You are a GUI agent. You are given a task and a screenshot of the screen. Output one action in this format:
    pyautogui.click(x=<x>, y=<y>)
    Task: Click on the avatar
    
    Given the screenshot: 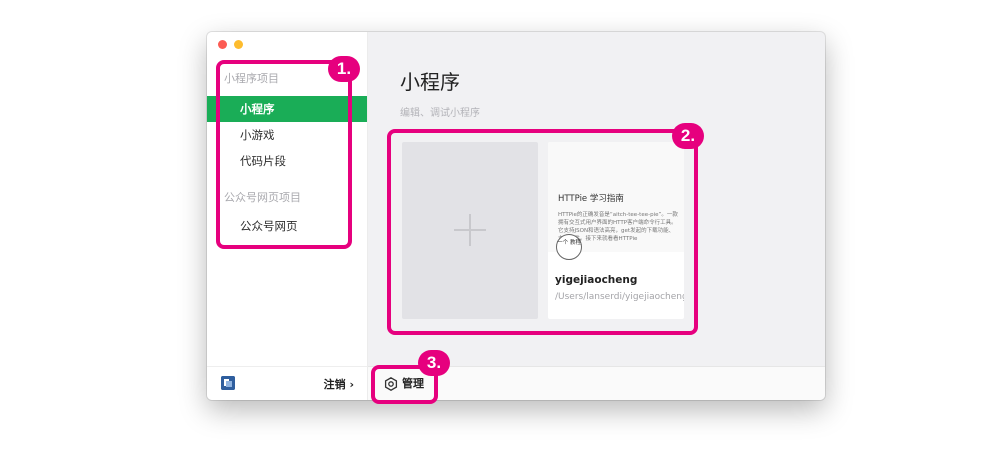 What is the action you would take?
    pyautogui.click(x=228, y=383)
    